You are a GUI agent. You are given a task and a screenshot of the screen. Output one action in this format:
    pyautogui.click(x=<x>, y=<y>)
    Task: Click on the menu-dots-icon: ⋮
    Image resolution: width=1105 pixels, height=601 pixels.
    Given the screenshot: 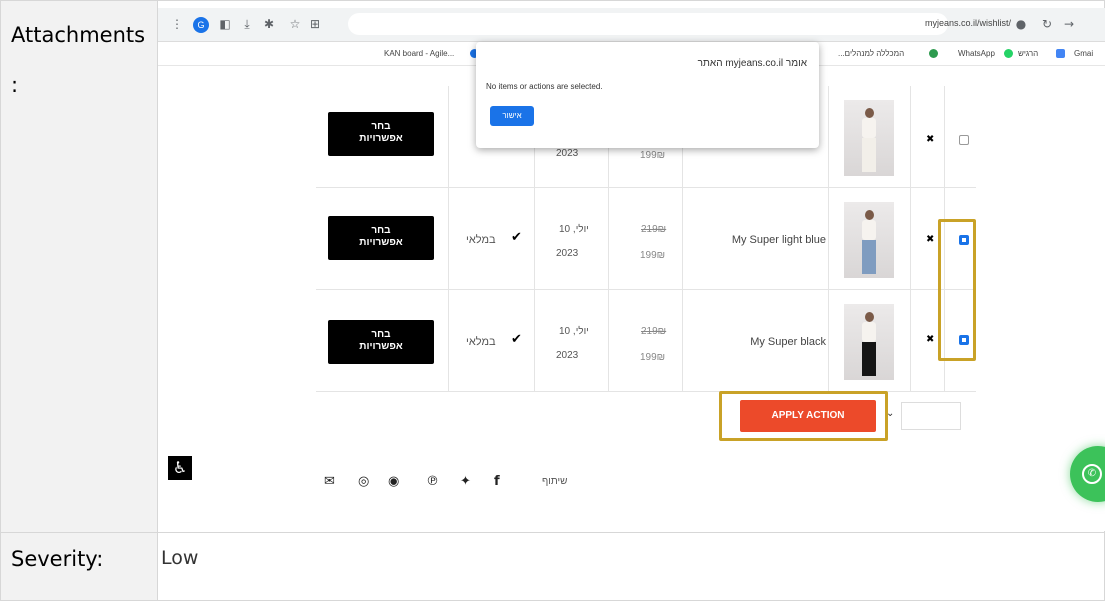 What is the action you would take?
    pyautogui.click(x=177, y=24)
    